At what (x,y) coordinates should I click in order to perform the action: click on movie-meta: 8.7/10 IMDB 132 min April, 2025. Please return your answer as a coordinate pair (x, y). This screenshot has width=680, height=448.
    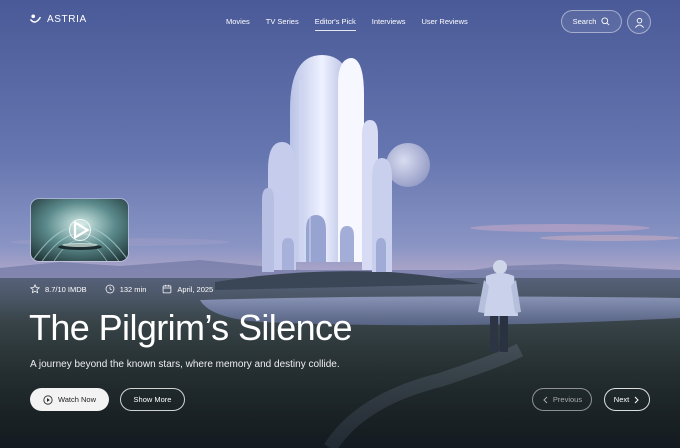
    Looking at the image, I should click on (121, 289).